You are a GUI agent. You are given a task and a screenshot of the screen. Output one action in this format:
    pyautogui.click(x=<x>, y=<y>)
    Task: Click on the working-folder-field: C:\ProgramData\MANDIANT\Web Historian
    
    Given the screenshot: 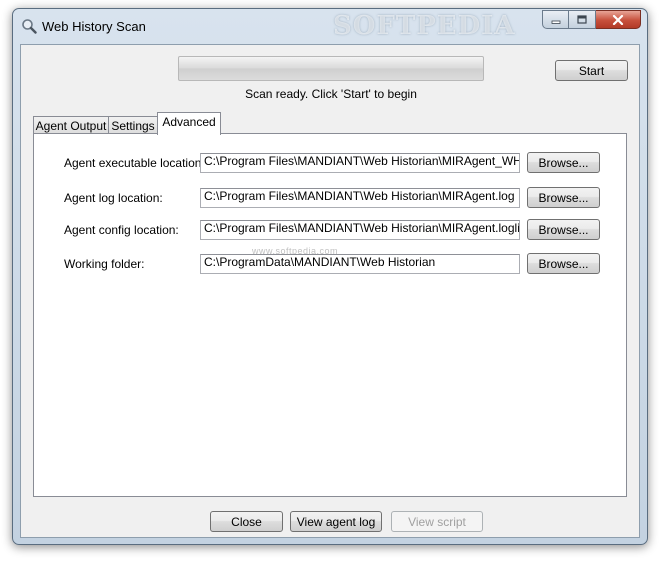 What is the action you would take?
    pyautogui.click(x=360, y=264)
    